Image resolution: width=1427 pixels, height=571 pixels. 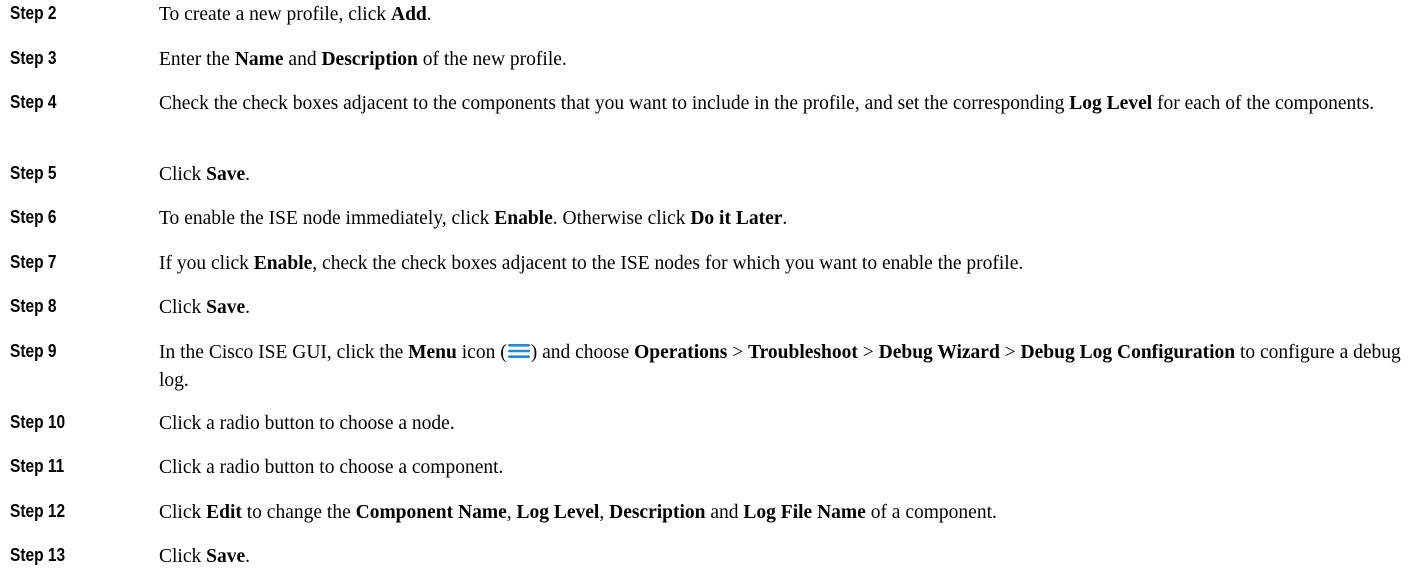 I want to click on step-label: Step 3, so click(x=33, y=58).